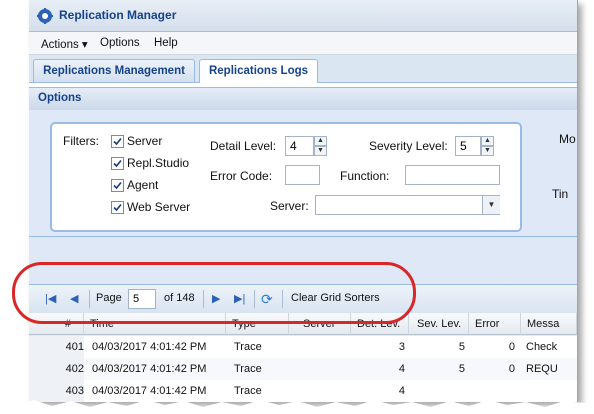 Image resolution: width=594 pixels, height=414 pixels. Describe the element at coordinates (241, 176) in the screenshot. I see `error-code-label: Error Code:` at that location.